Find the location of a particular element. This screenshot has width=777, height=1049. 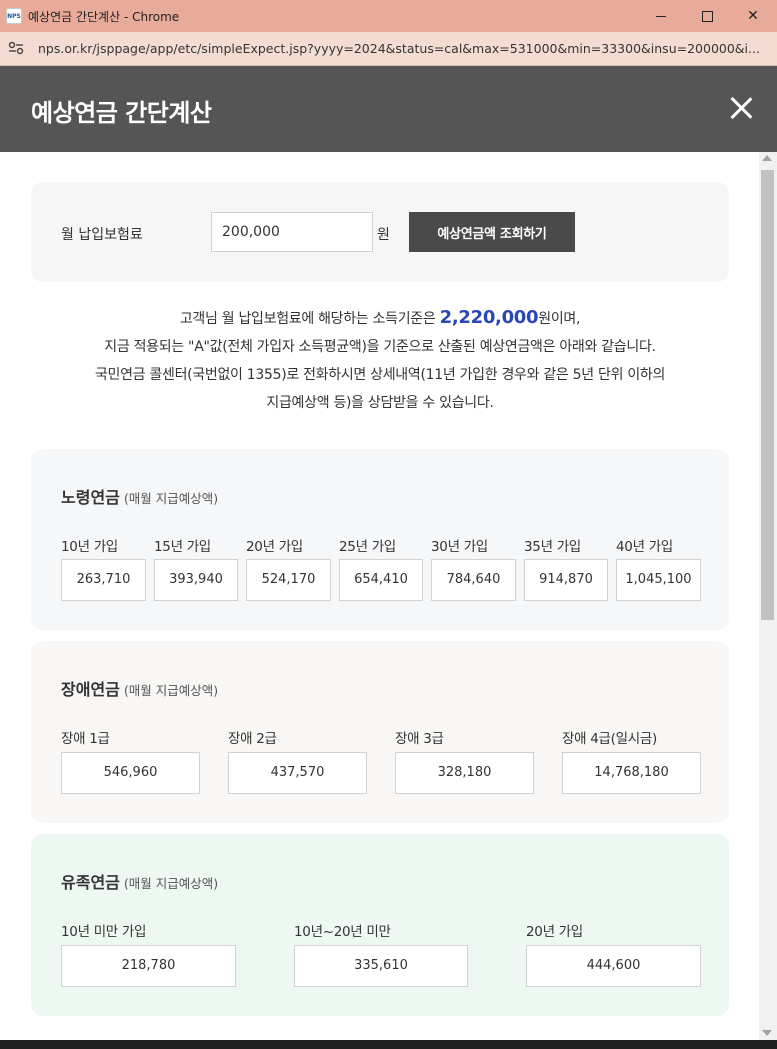

item-label: 25년 가입 is located at coordinates (367, 547).